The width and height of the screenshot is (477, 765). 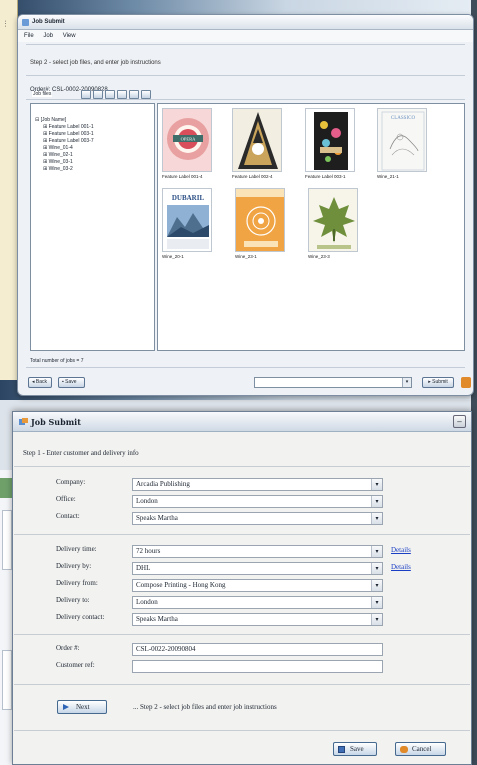 I want to click on tree-item: ⊞ Feature Label 003-7, so click(x=92, y=141).